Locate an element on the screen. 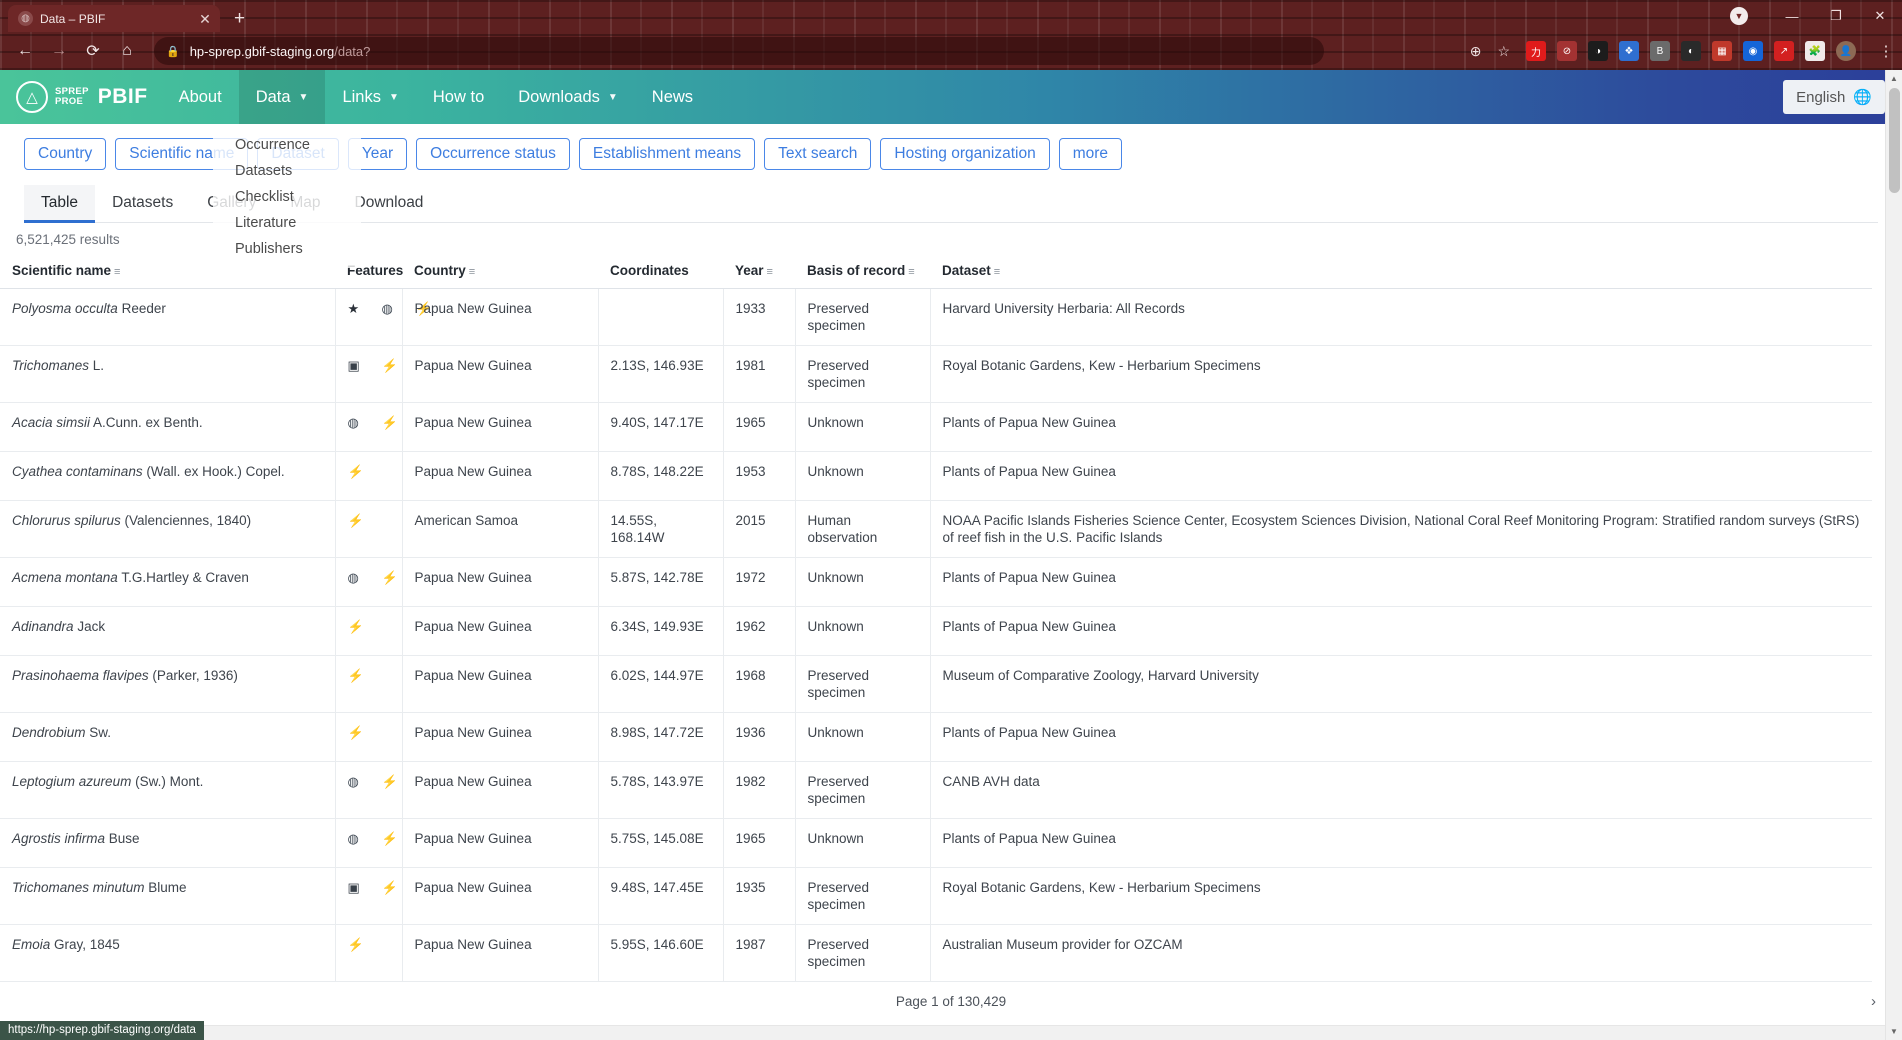 The image size is (1902, 1040). cell-scientific-name: Trichomanes L. is located at coordinates (168, 374).